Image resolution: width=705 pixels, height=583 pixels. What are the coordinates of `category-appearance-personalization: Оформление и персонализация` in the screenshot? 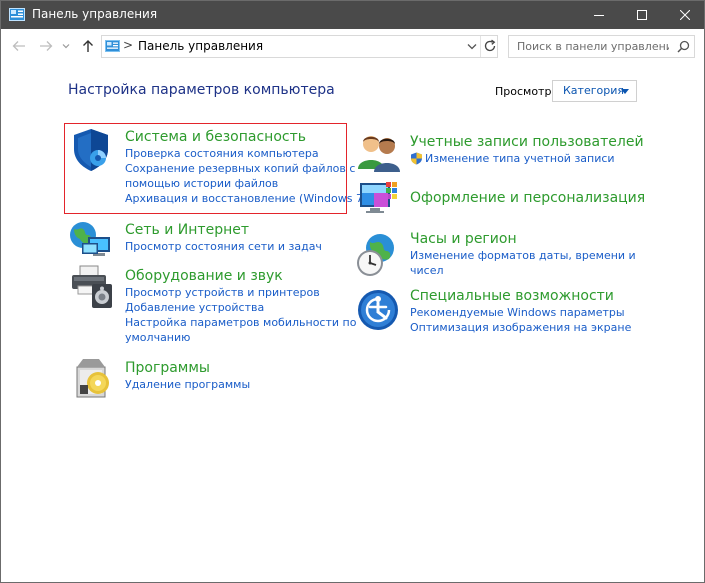 It's located at (527, 198).